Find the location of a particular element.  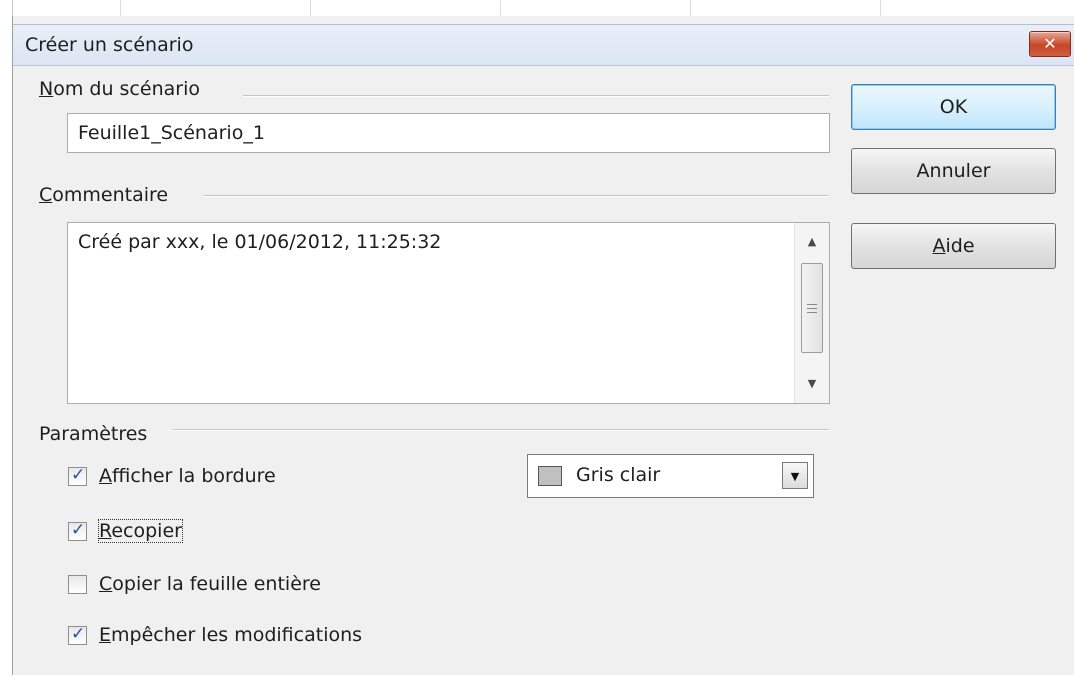

settings-separator is located at coordinates (501, 430).